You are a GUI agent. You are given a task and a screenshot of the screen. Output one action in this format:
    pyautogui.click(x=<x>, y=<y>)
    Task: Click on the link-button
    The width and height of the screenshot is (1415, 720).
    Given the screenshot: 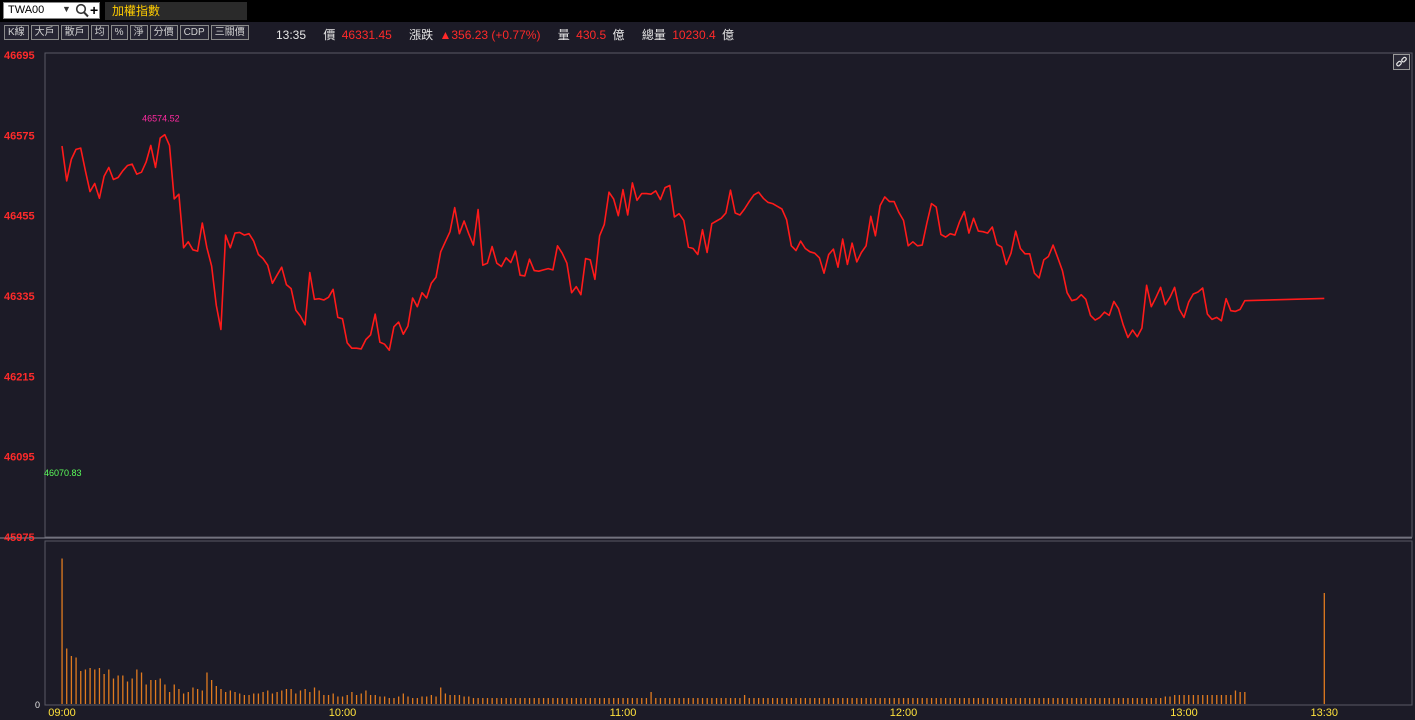 What is the action you would take?
    pyautogui.click(x=1401, y=62)
    